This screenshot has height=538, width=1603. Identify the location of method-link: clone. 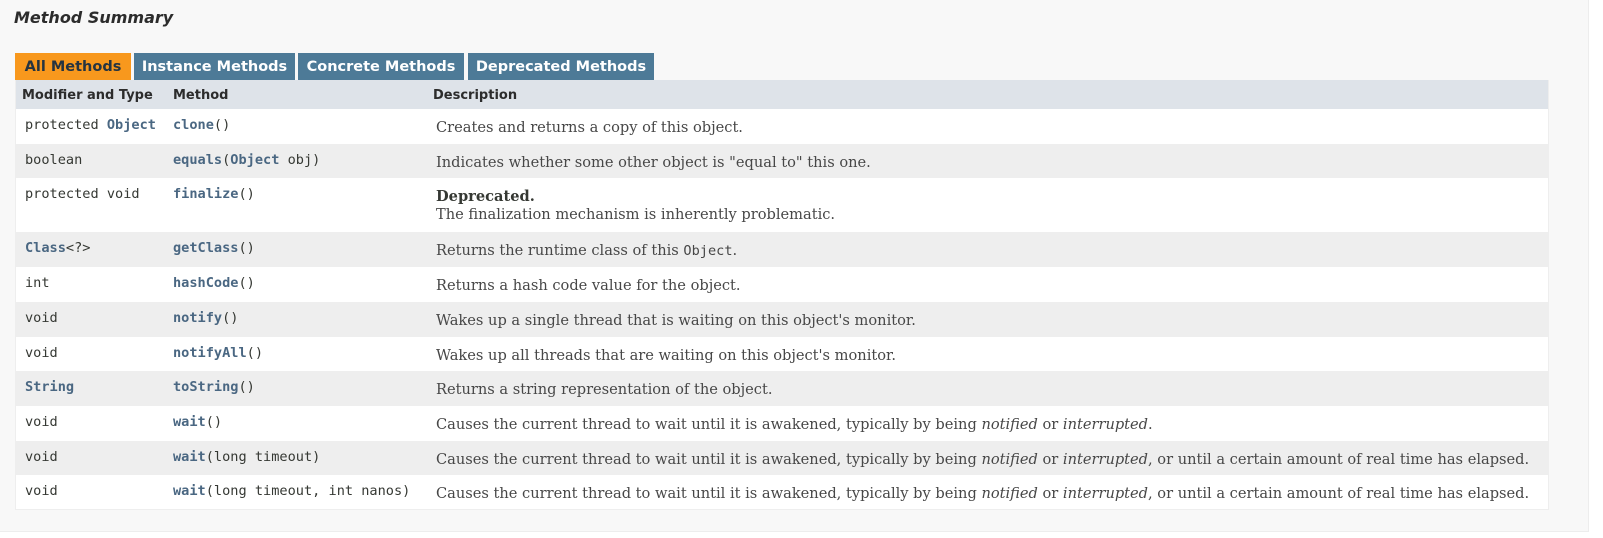
(193, 125).